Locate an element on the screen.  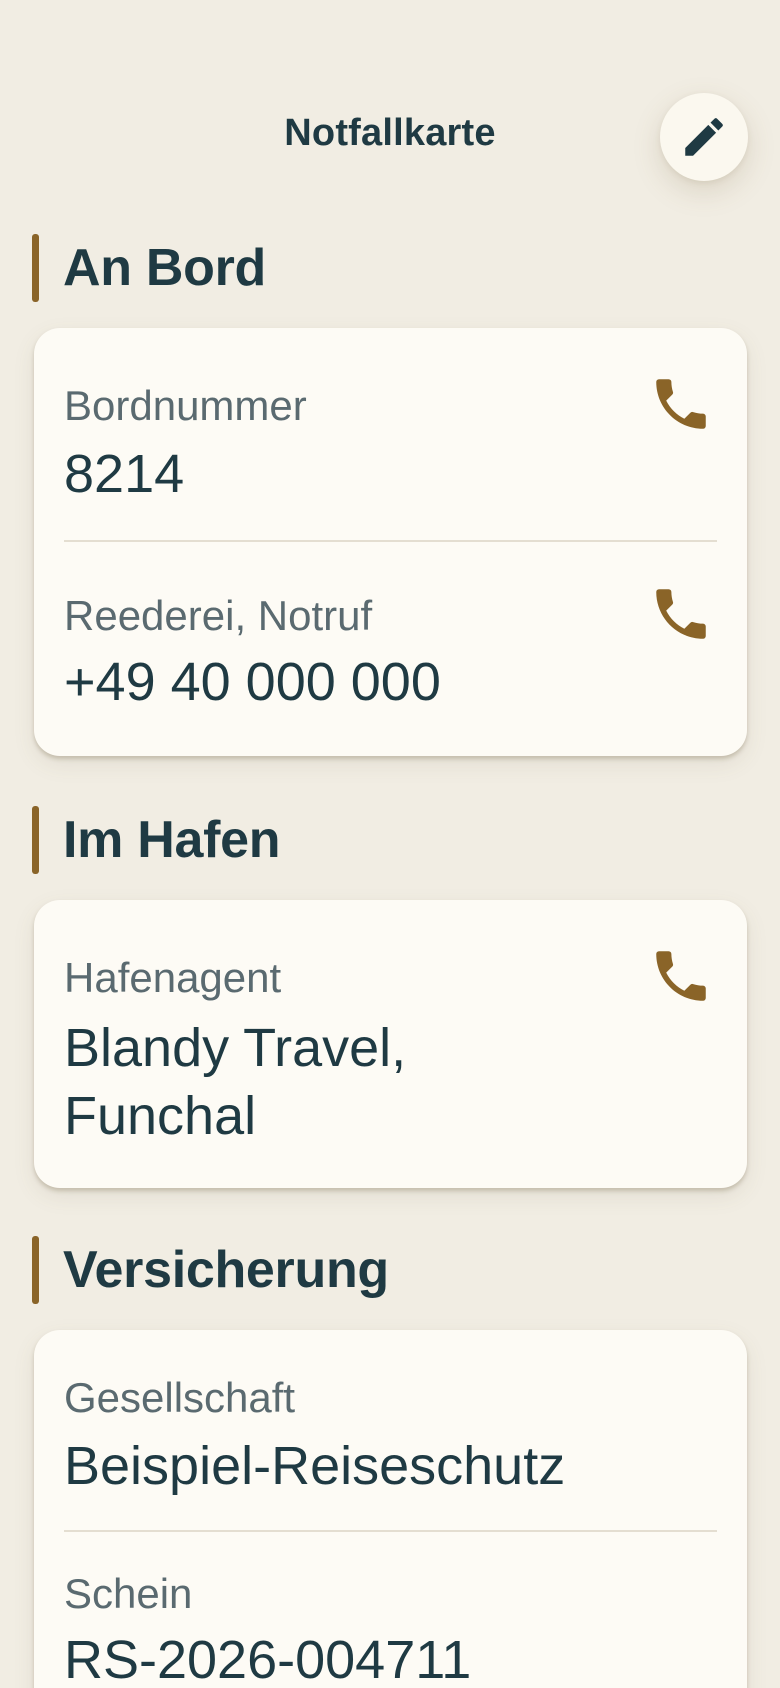
row-label: Hafenagent is located at coordinates (173, 977).